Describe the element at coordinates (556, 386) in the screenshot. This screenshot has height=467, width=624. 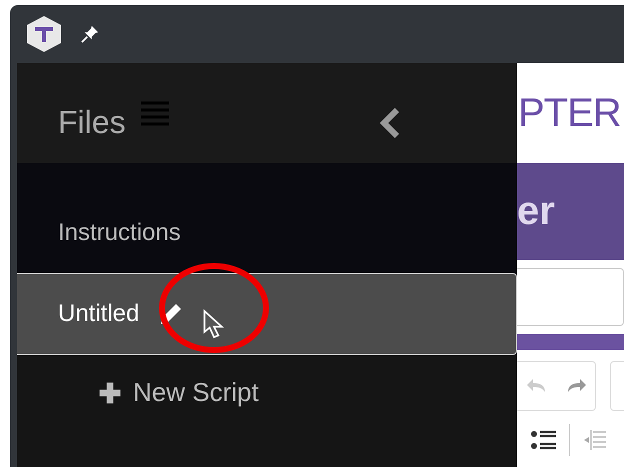
I see `undo-redo-button-group` at that location.